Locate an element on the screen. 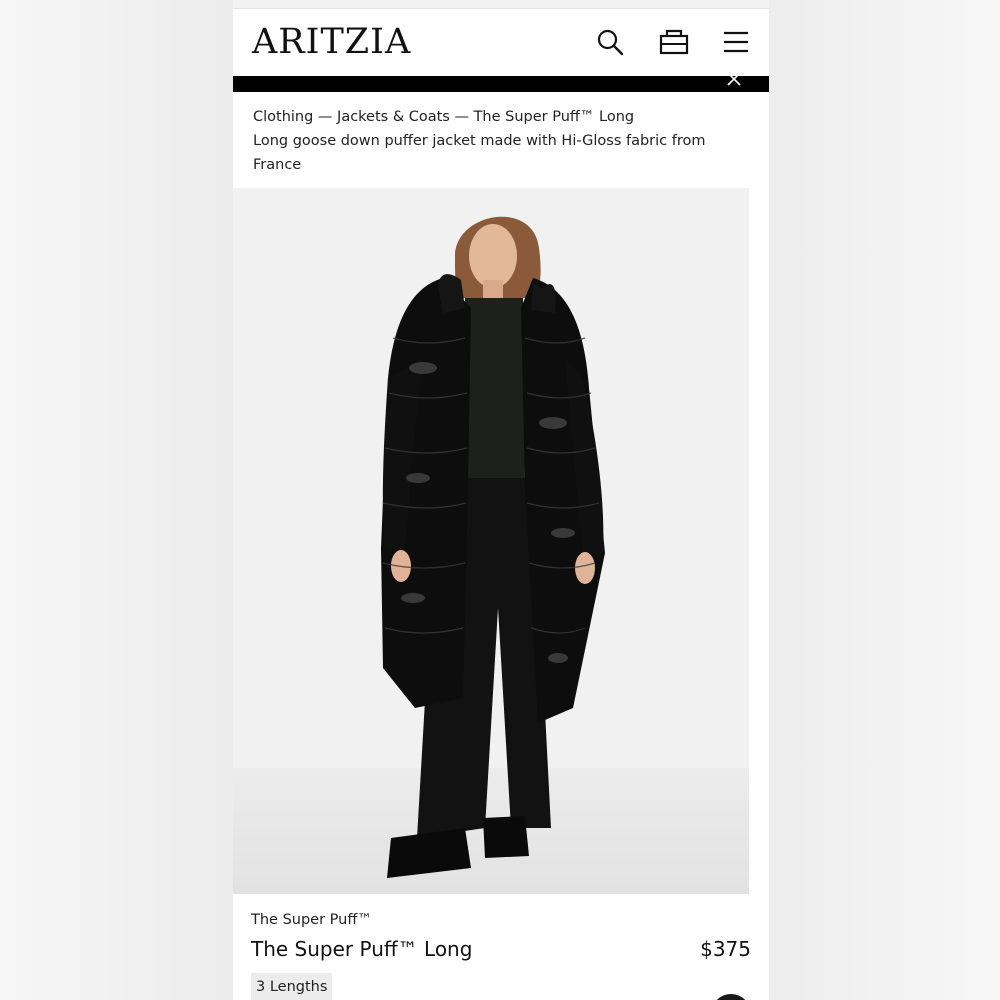  length-variant-chip: 3 Lengths is located at coordinates (292, 986).